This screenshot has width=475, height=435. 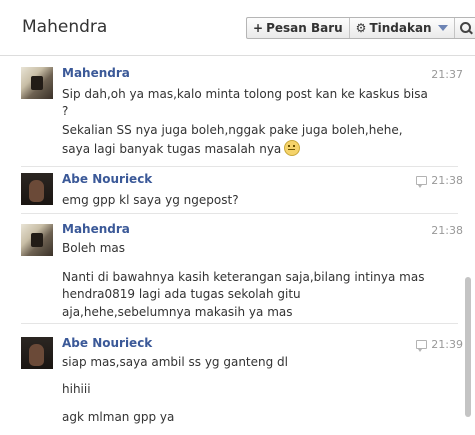 I want to click on conversation-title: Mahendra, so click(x=65, y=27).